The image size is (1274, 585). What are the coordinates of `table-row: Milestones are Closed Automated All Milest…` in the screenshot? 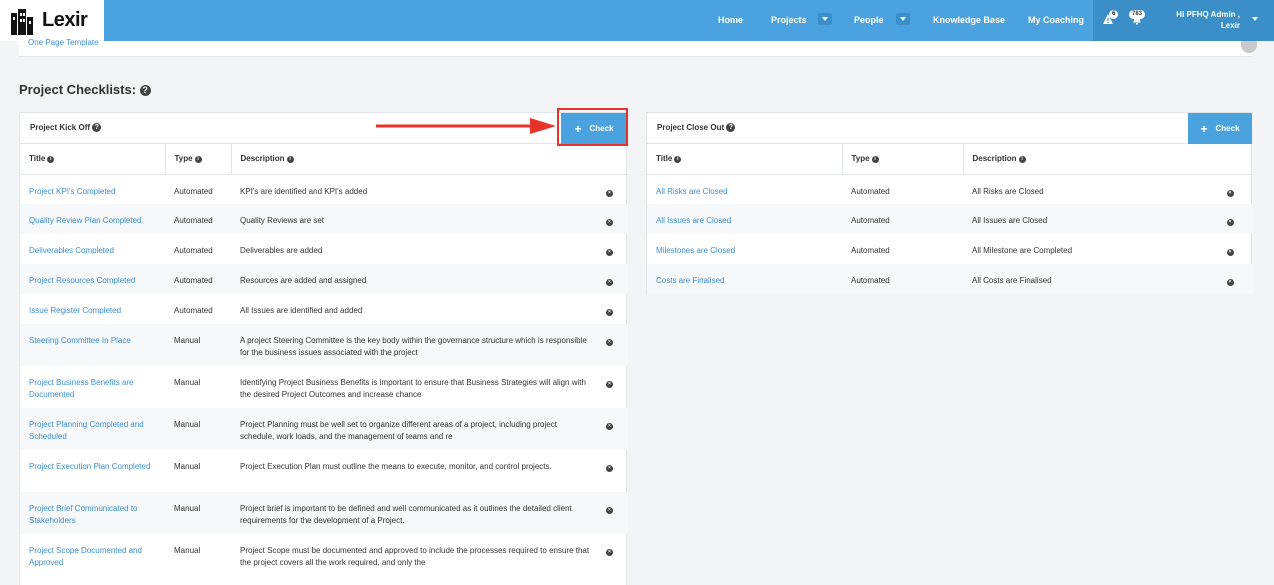 It's located at (950, 249).